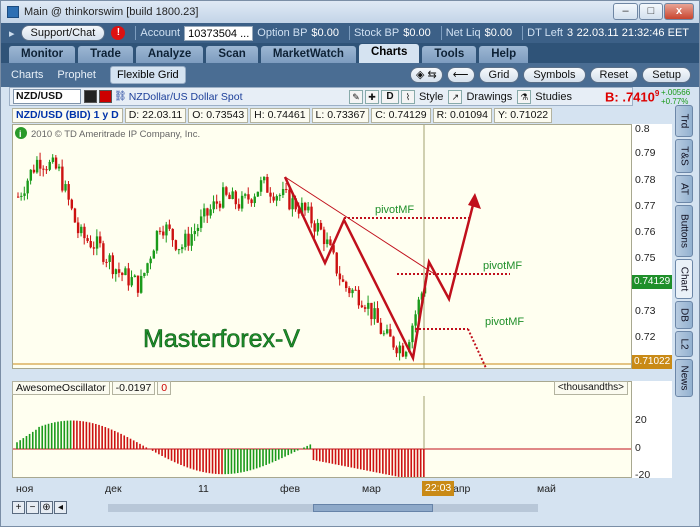 The width and height of the screenshot is (700, 527). What do you see at coordinates (641, 420) in the screenshot?
I see `osc-tick: 20` at bounding box center [641, 420].